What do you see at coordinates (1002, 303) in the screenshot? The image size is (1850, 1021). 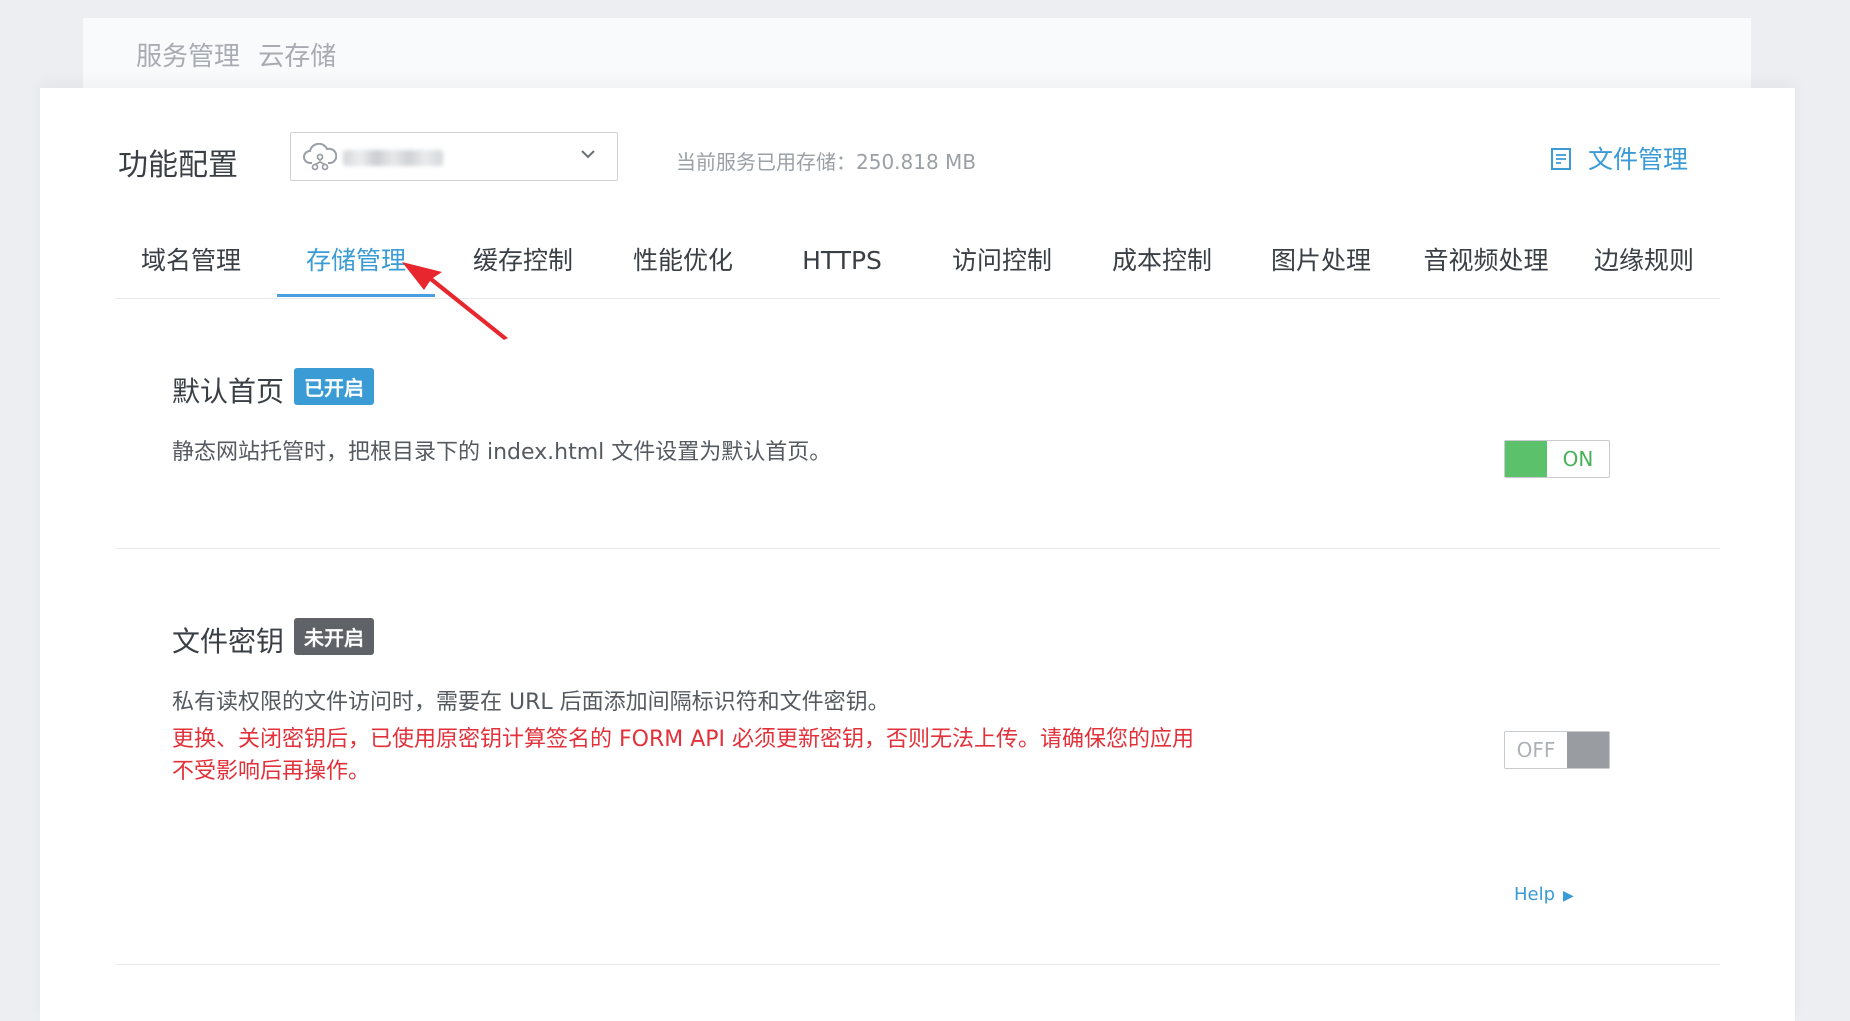 I see `tab-access-control: 访问控制` at bounding box center [1002, 303].